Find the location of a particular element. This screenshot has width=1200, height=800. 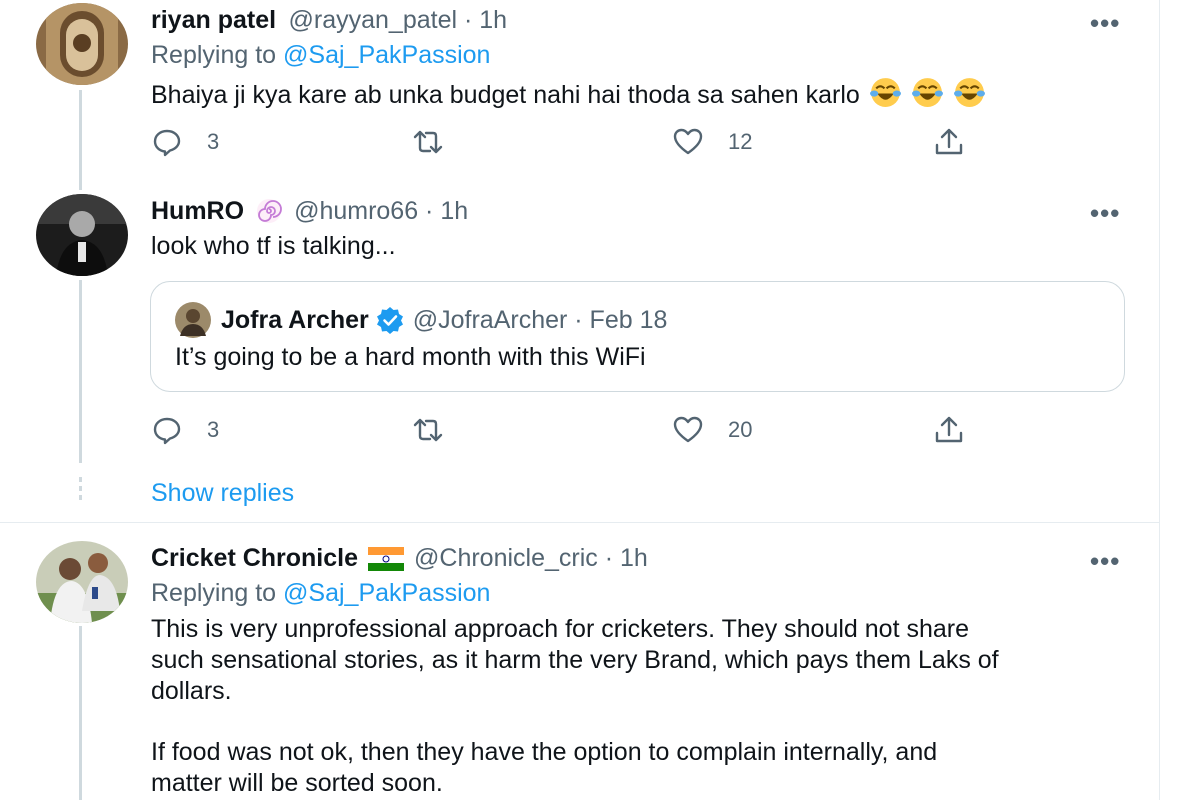

quoted-author-name: Jofra Archer is located at coordinates (295, 319).